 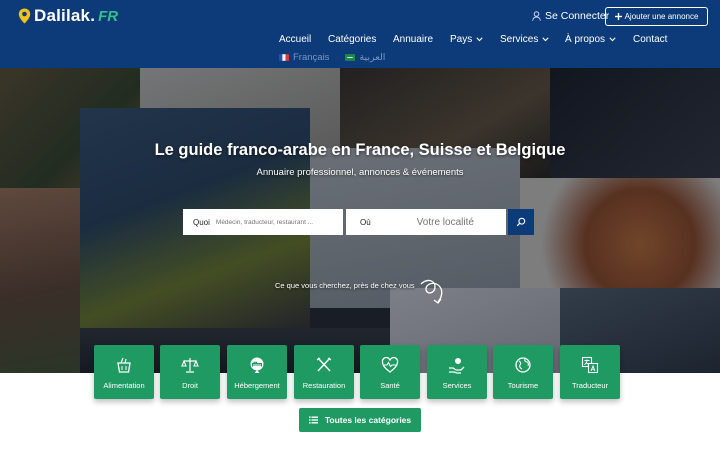 I want to click on what-input, so click(x=270, y=222).